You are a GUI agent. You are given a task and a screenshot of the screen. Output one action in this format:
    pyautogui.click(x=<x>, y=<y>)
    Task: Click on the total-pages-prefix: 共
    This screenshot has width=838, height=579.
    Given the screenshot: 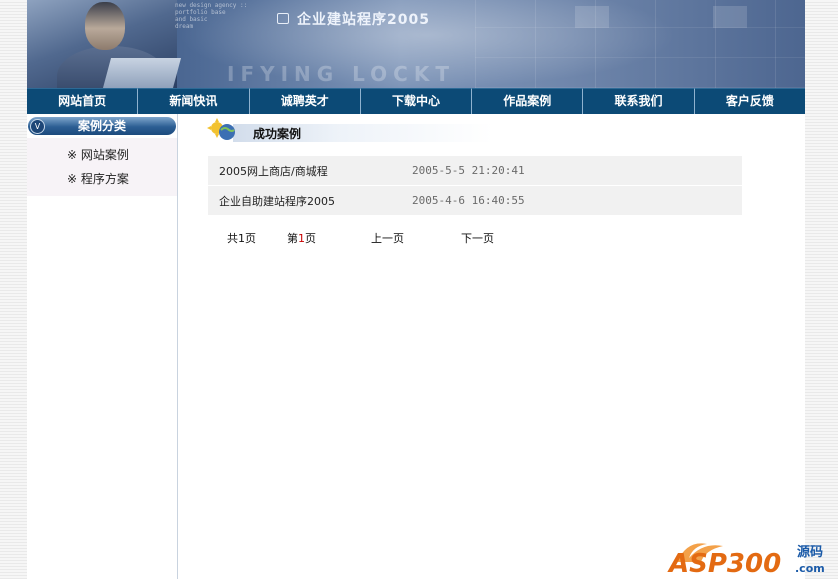 What is the action you would take?
    pyautogui.click(x=232, y=238)
    